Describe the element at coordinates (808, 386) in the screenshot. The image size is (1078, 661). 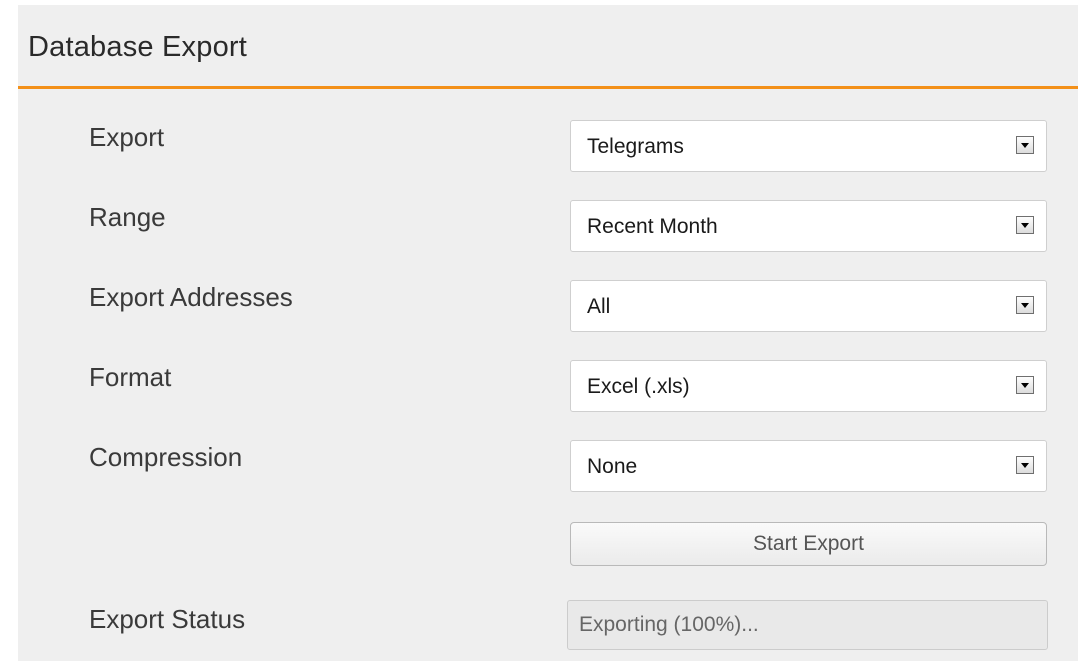
I see `format-select: Excel (.xls)` at that location.